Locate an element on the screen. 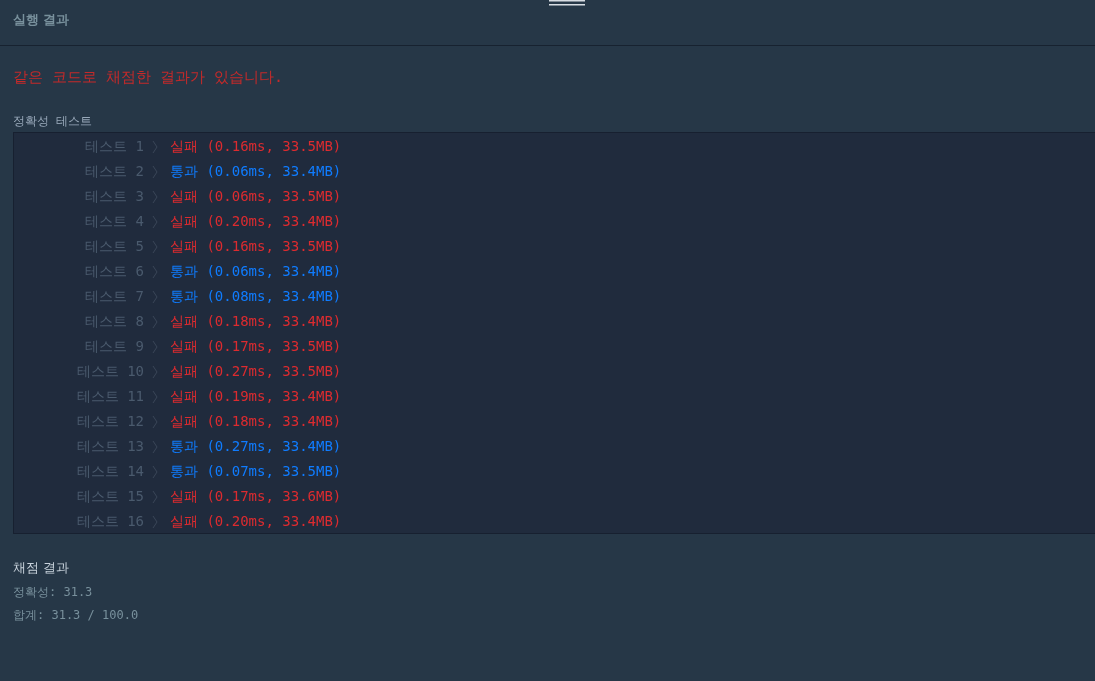  accuracy-score: 정확성: 31.3 is located at coordinates (53, 591).